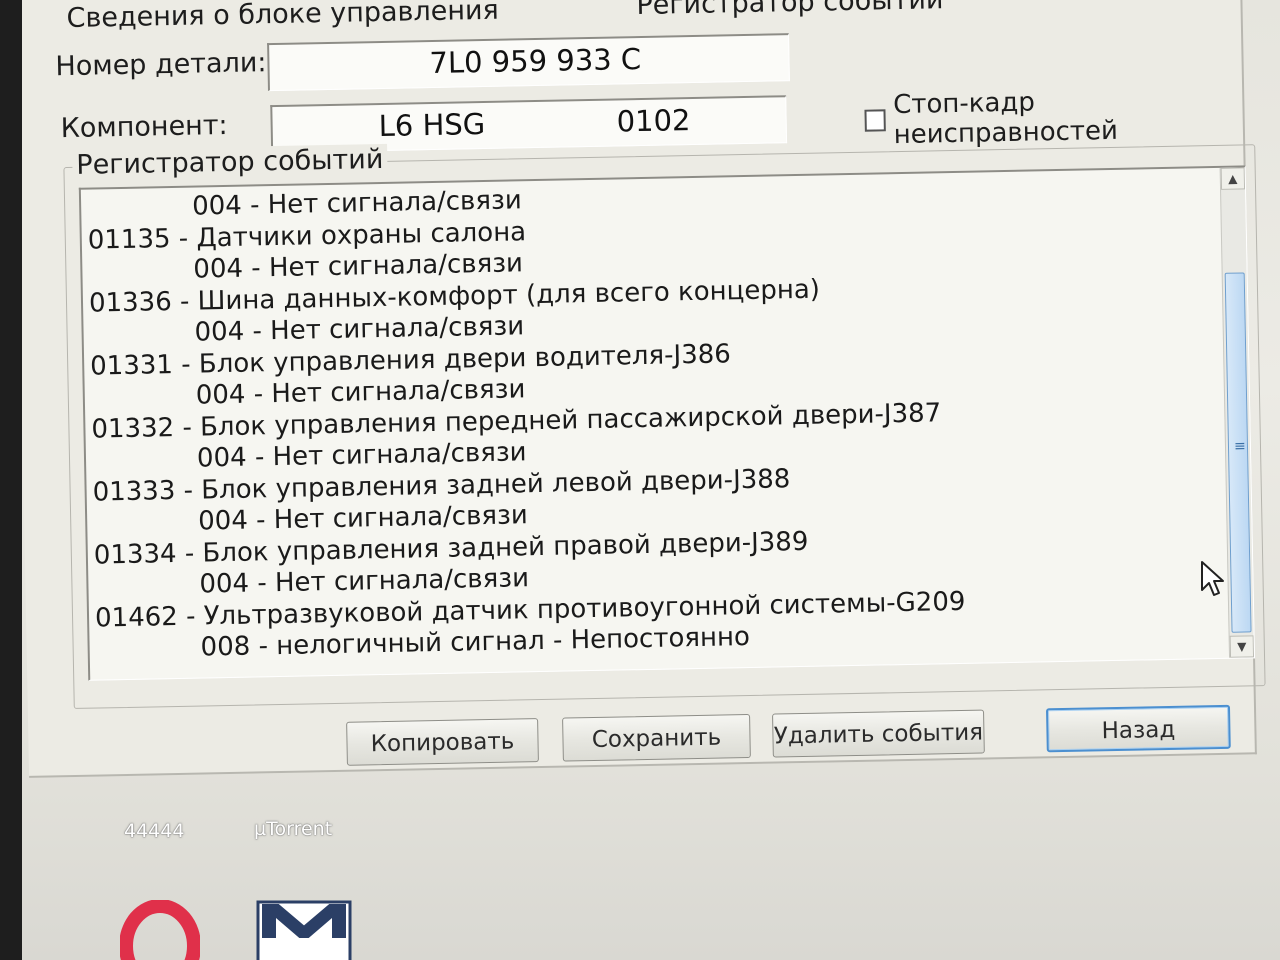 This screenshot has height=960, width=1280. I want to click on m-app-icon, so click(304, 929).